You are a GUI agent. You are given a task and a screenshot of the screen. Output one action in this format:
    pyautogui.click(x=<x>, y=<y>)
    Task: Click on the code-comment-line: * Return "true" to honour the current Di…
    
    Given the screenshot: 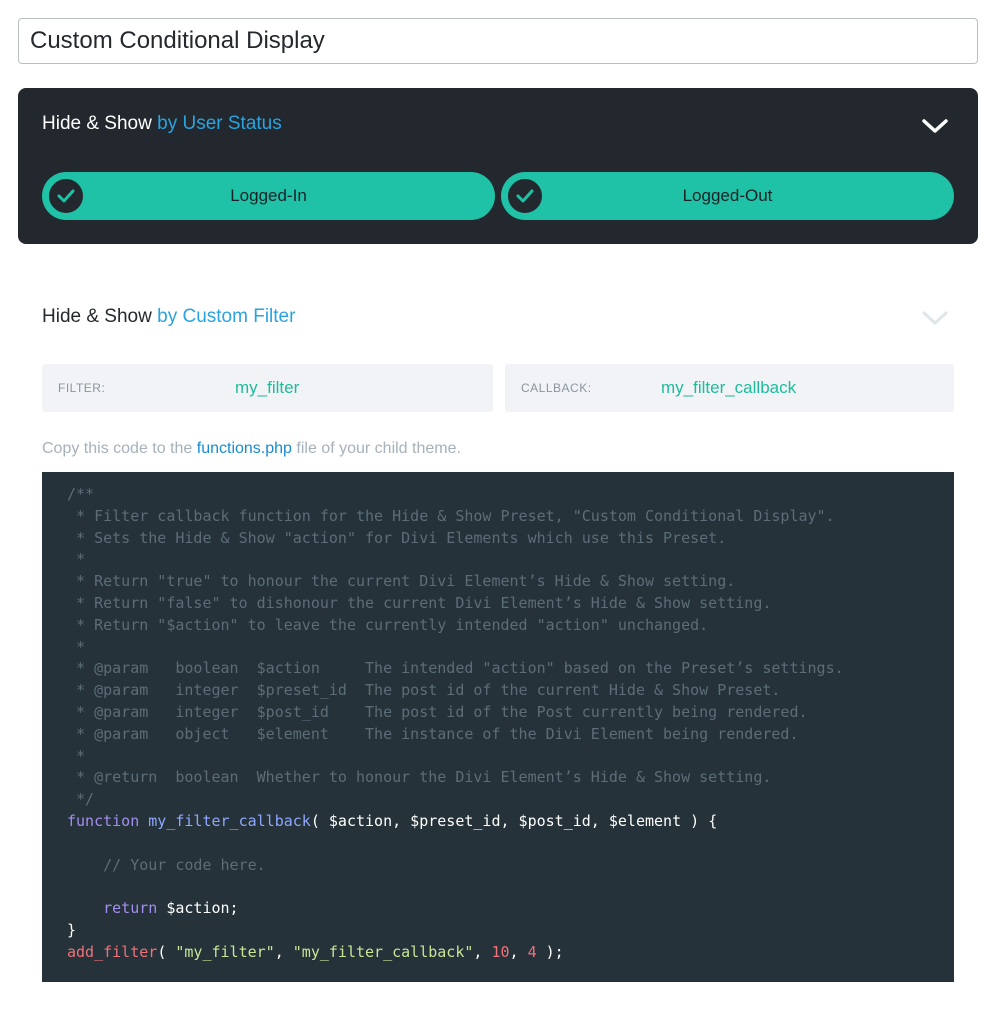 What is the action you would take?
    pyautogui.click(x=401, y=581)
    